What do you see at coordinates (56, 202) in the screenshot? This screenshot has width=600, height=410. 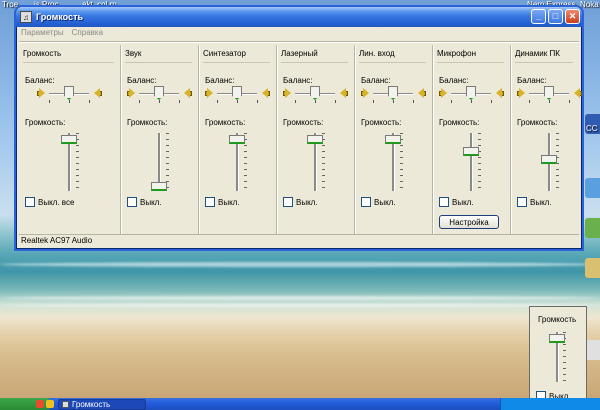 I see `mute-label: Выкл. все` at bounding box center [56, 202].